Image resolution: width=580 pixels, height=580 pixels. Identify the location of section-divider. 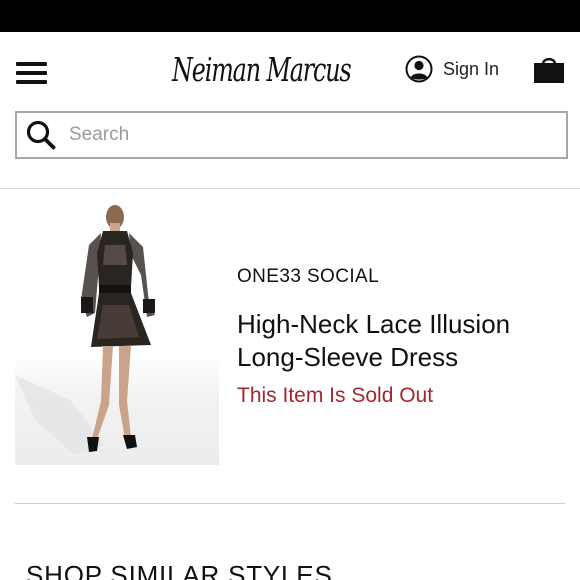
(290, 503).